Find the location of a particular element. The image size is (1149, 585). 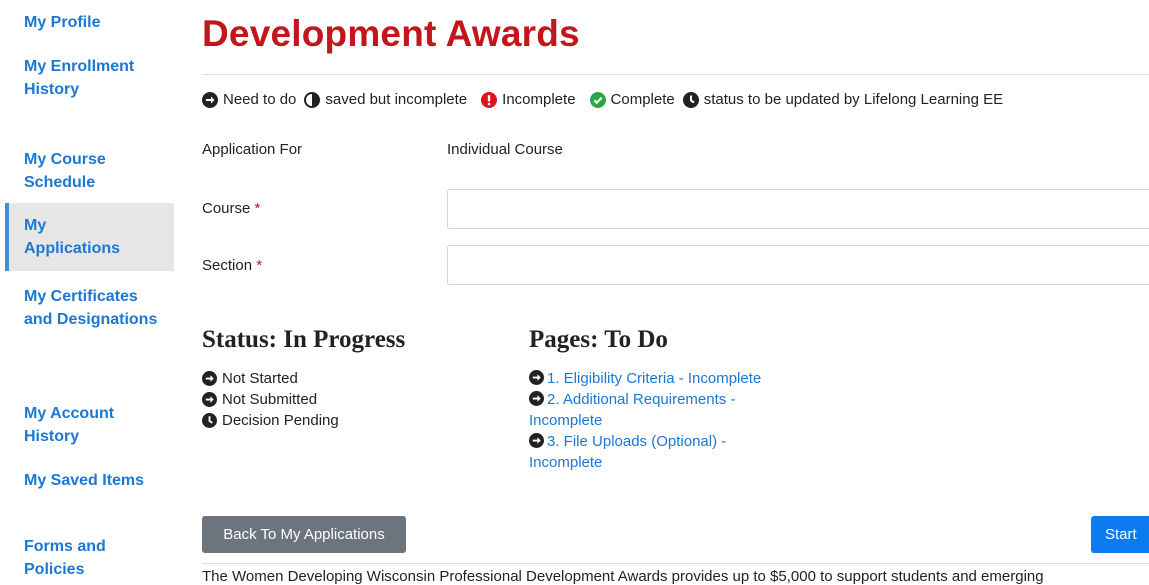

page-link-label: 2. Additional Requirements - Incomplete is located at coordinates (632, 410).